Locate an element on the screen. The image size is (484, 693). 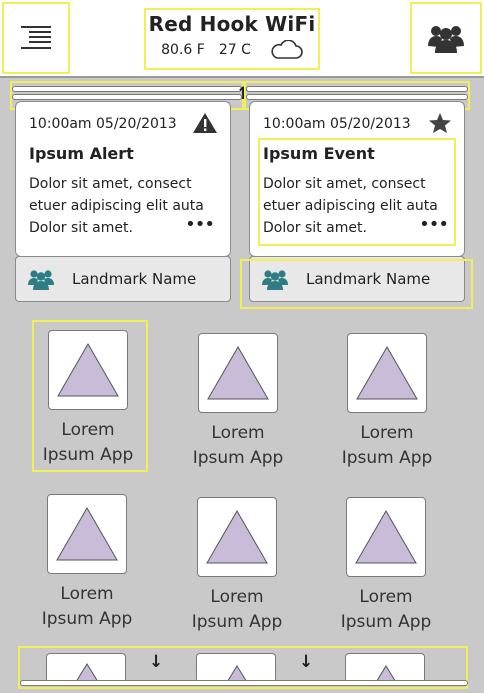
title-box: Red Hook WiFi 80.6 F 27 C is located at coordinates (232, 39).